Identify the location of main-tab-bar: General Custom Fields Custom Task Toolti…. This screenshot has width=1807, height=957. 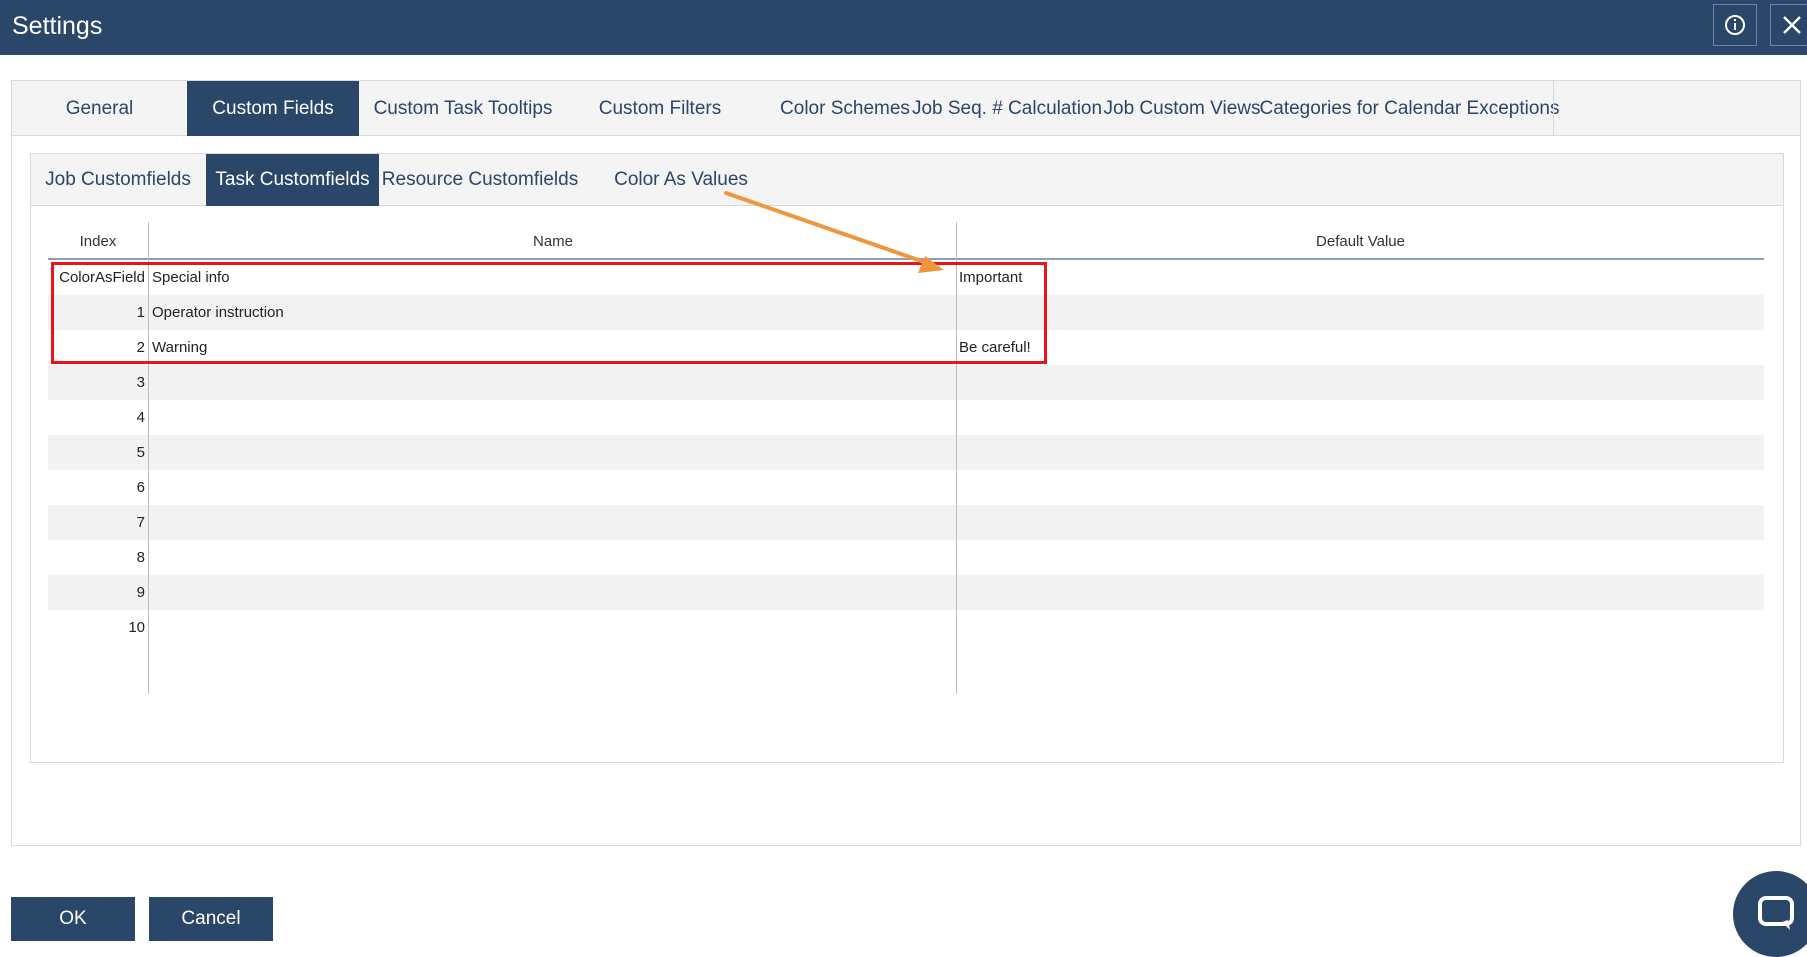
(906, 108).